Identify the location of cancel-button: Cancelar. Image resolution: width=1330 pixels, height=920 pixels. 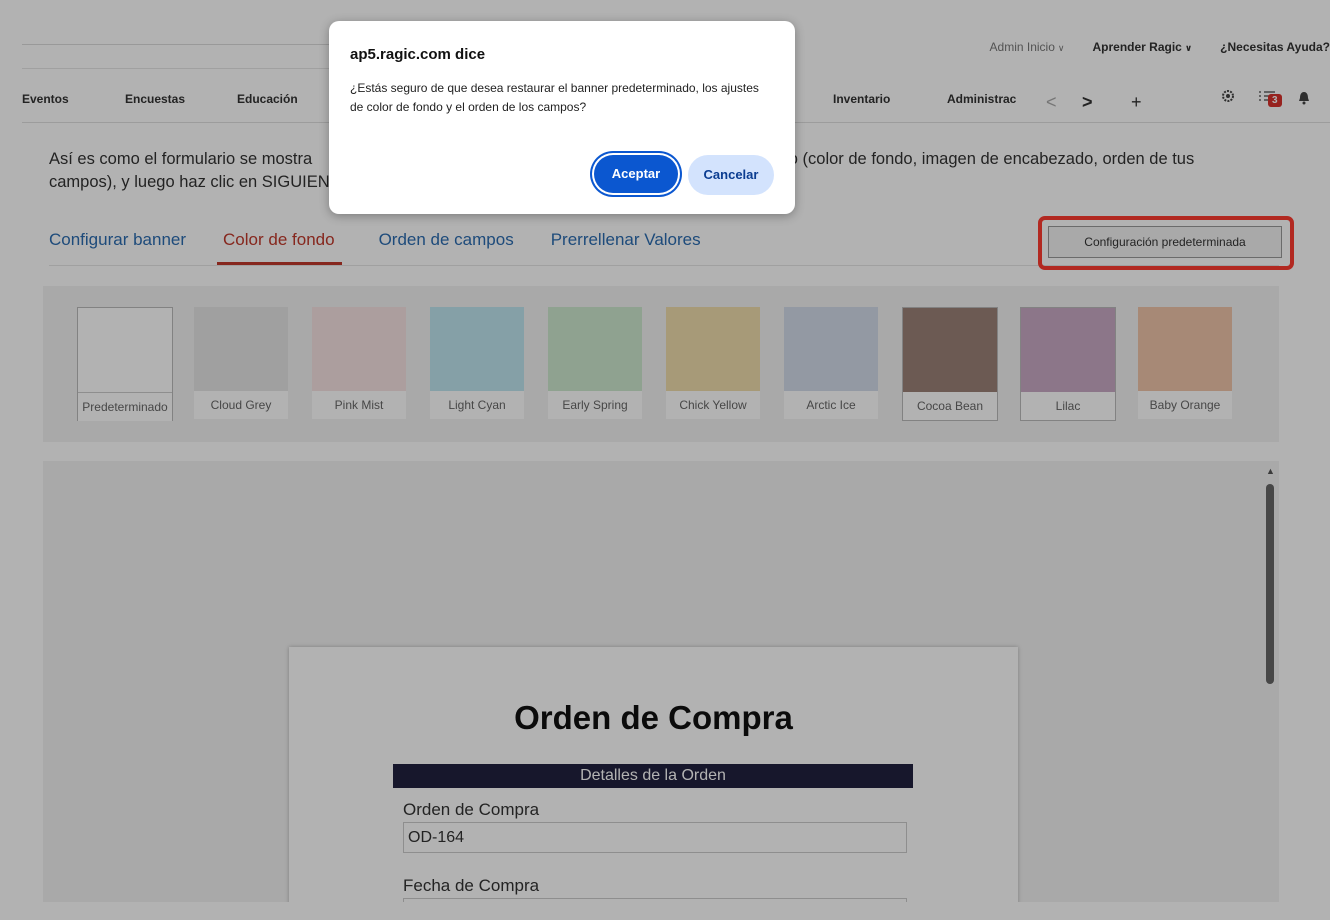
(731, 175).